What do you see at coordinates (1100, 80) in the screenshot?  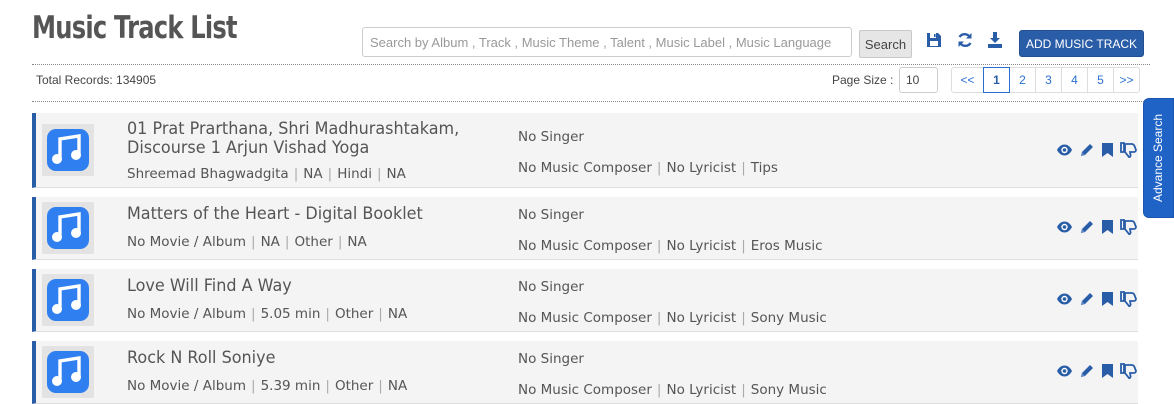 I see `page-button-5: 5` at bounding box center [1100, 80].